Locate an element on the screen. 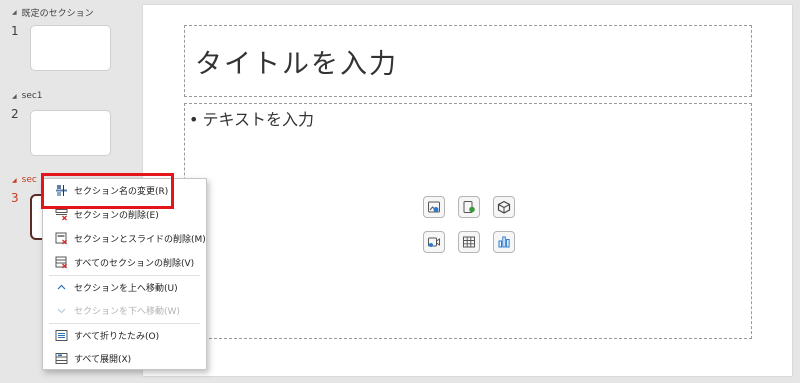  menu-item-delete-all-sections: すべてのセクションの削除(V) is located at coordinates (124, 262).